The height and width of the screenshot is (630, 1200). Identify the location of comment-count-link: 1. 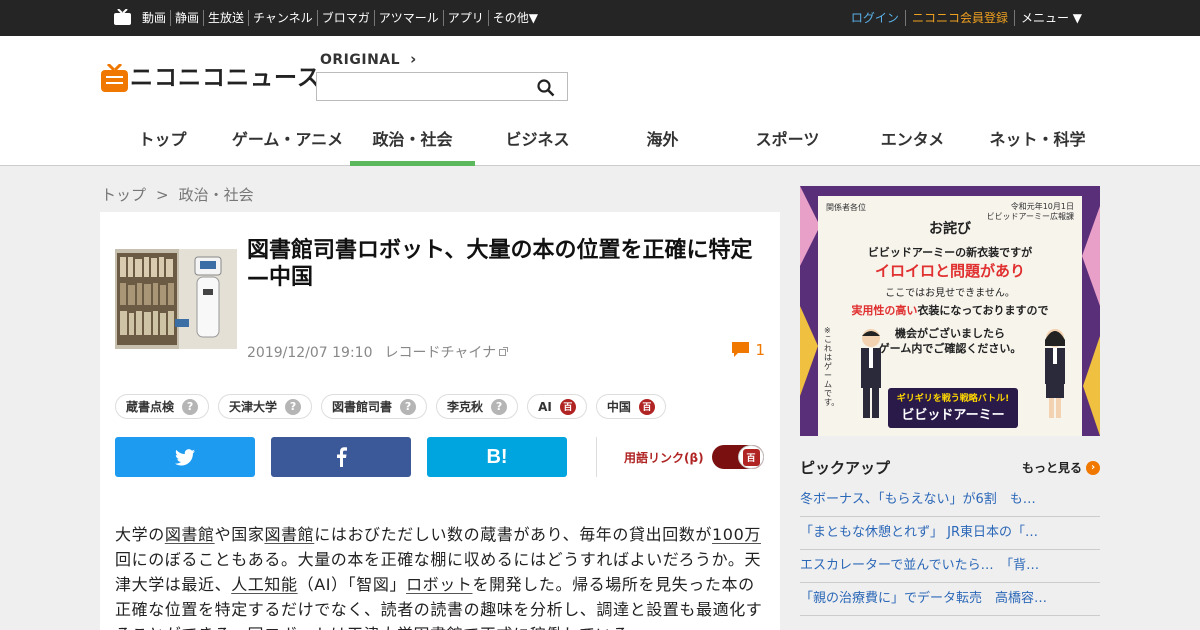
(748, 350).